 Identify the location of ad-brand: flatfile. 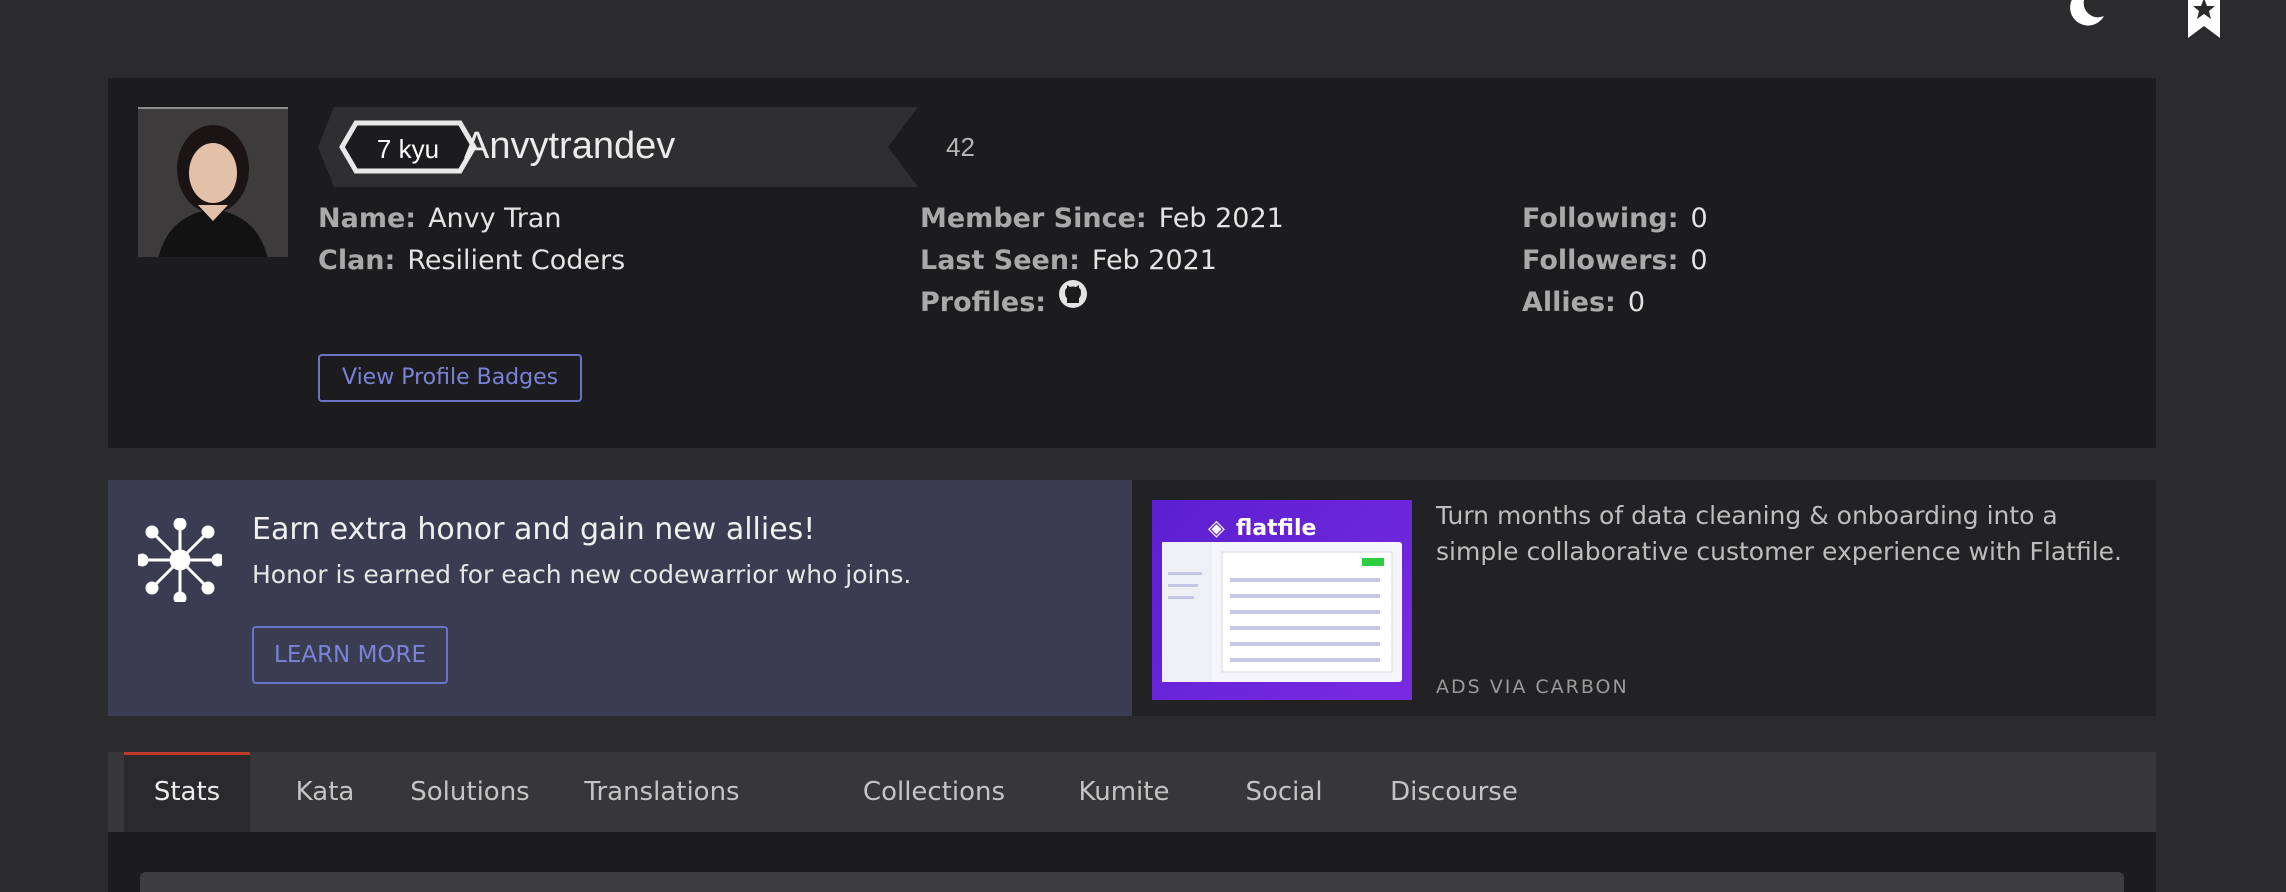
(1276, 528).